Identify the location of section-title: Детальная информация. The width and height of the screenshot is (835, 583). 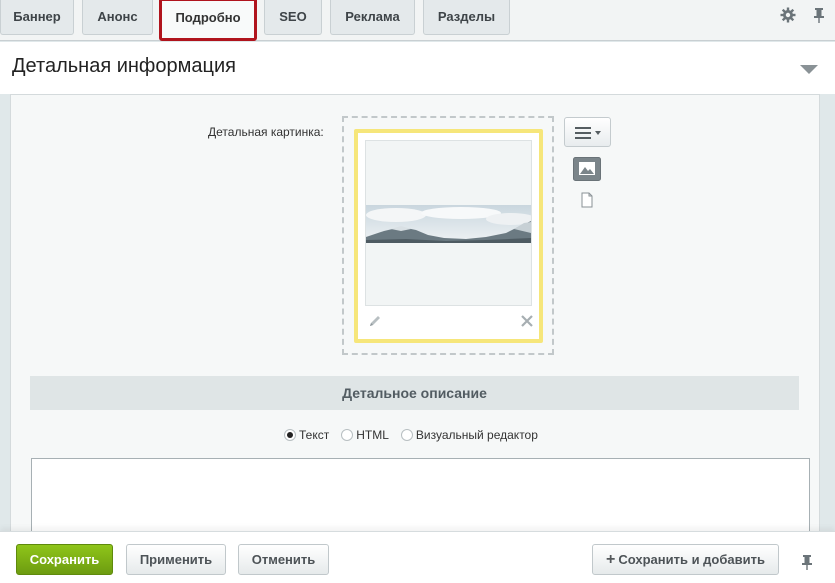
(124, 66).